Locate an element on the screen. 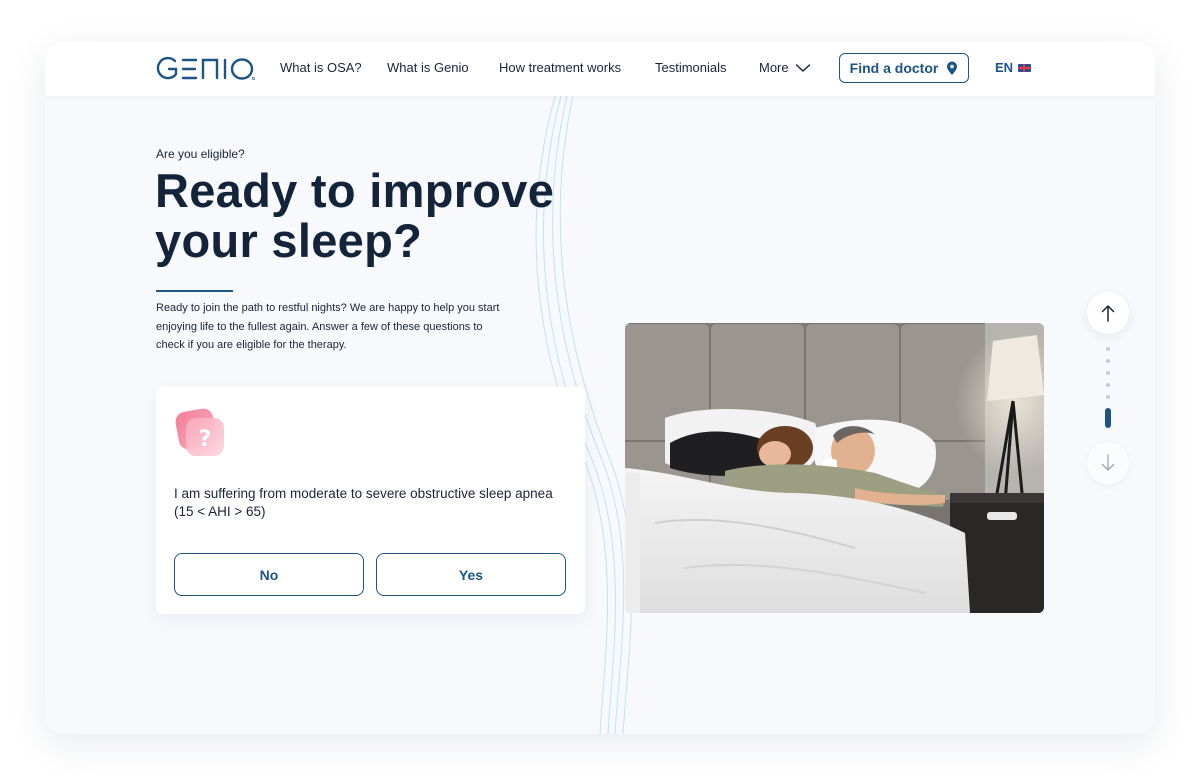 Image resolution: width=1200 pixels, height=783 pixels. find-a-doctor-button: Find a doctor is located at coordinates (904, 68).